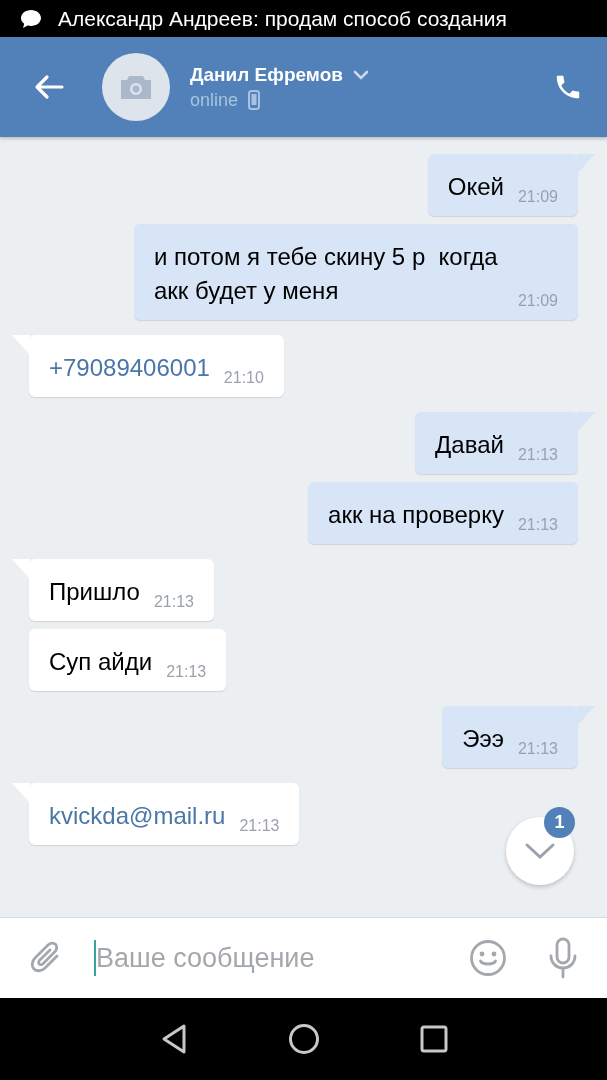 This screenshot has height=1080, width=607. Describe the element at coordinates (488, 958) in the screenshot. I see `smiley-icon` at that location.